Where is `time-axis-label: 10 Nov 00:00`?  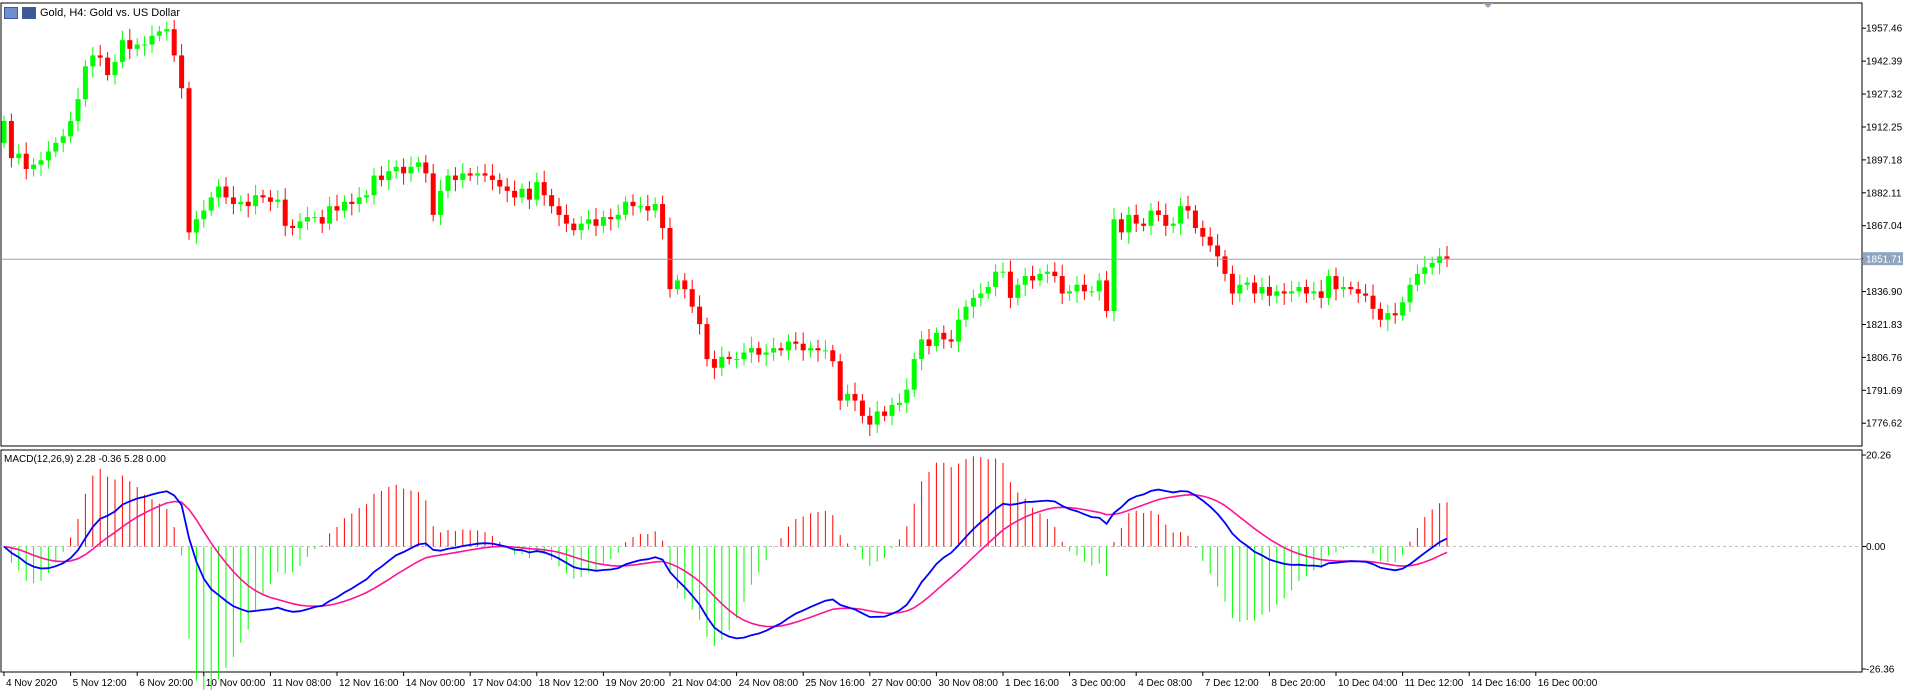 time-axis-label: 10 Nov 00:00 is located at coordinates (236, 683).